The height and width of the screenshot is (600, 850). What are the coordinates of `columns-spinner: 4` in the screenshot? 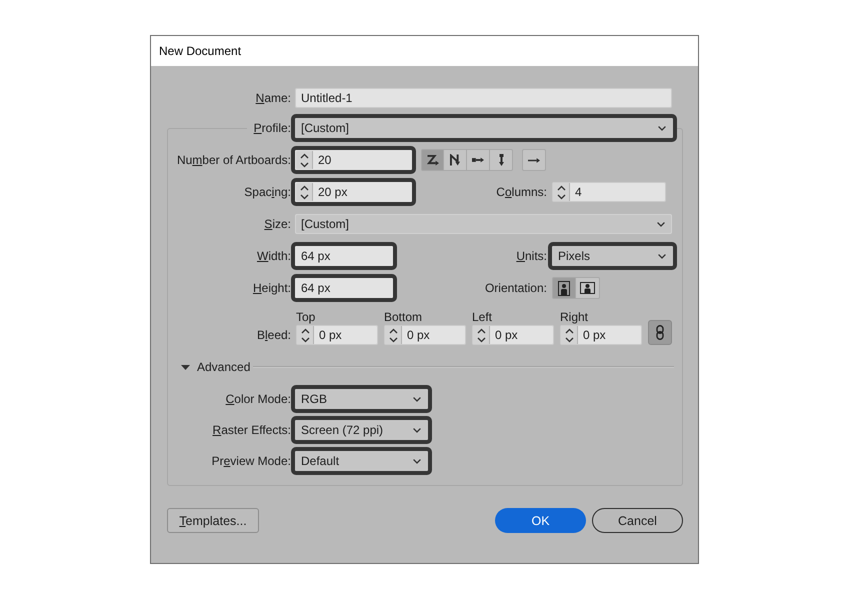 It's located at (609, 192).